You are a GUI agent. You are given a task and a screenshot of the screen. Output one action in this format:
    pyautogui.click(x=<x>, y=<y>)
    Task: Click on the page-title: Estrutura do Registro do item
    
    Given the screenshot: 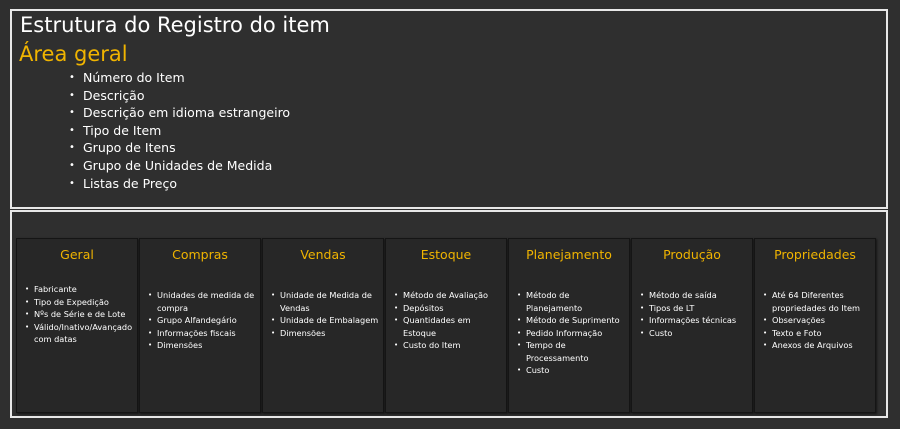 What is the action you would take?
    pyautogui.click(x=175, y=25)
    